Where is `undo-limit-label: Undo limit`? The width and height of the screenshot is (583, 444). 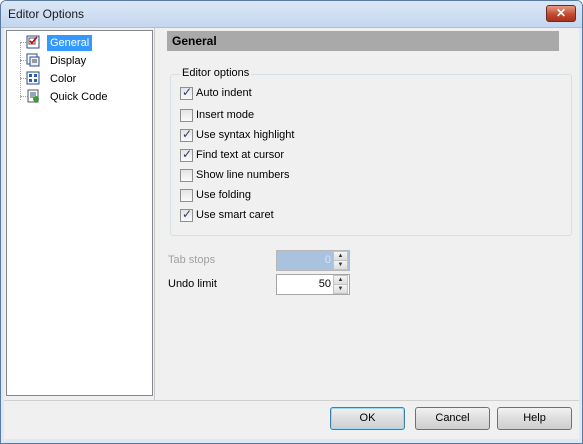
undo-limit-label: Undo limit is located at coordinates (192, 284).